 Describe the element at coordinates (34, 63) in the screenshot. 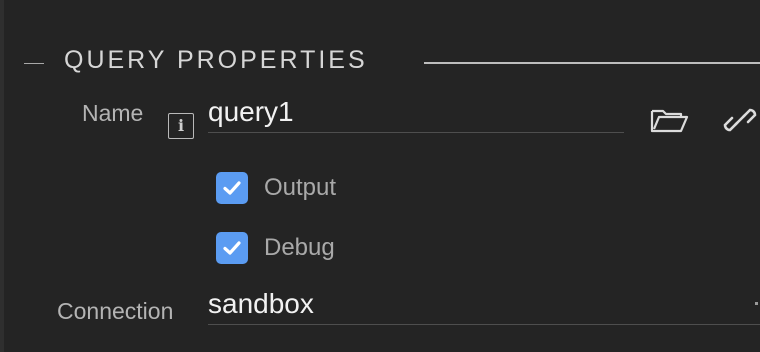

I see `header-rule-left` at that location.